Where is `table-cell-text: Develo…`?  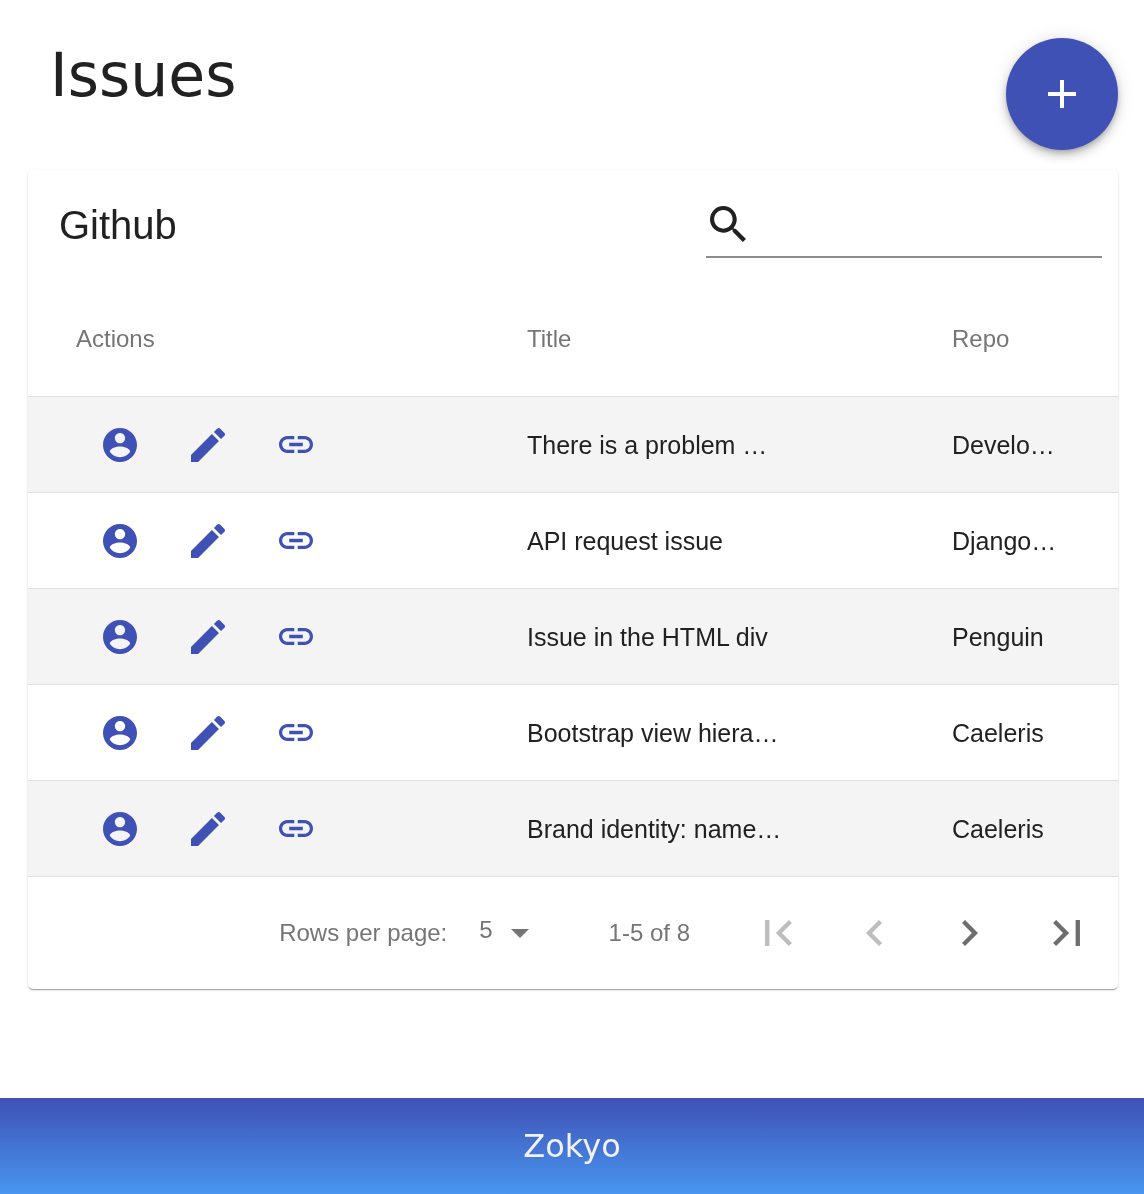
table-cell-text: Develo… is located at coordinates (1003, 445).